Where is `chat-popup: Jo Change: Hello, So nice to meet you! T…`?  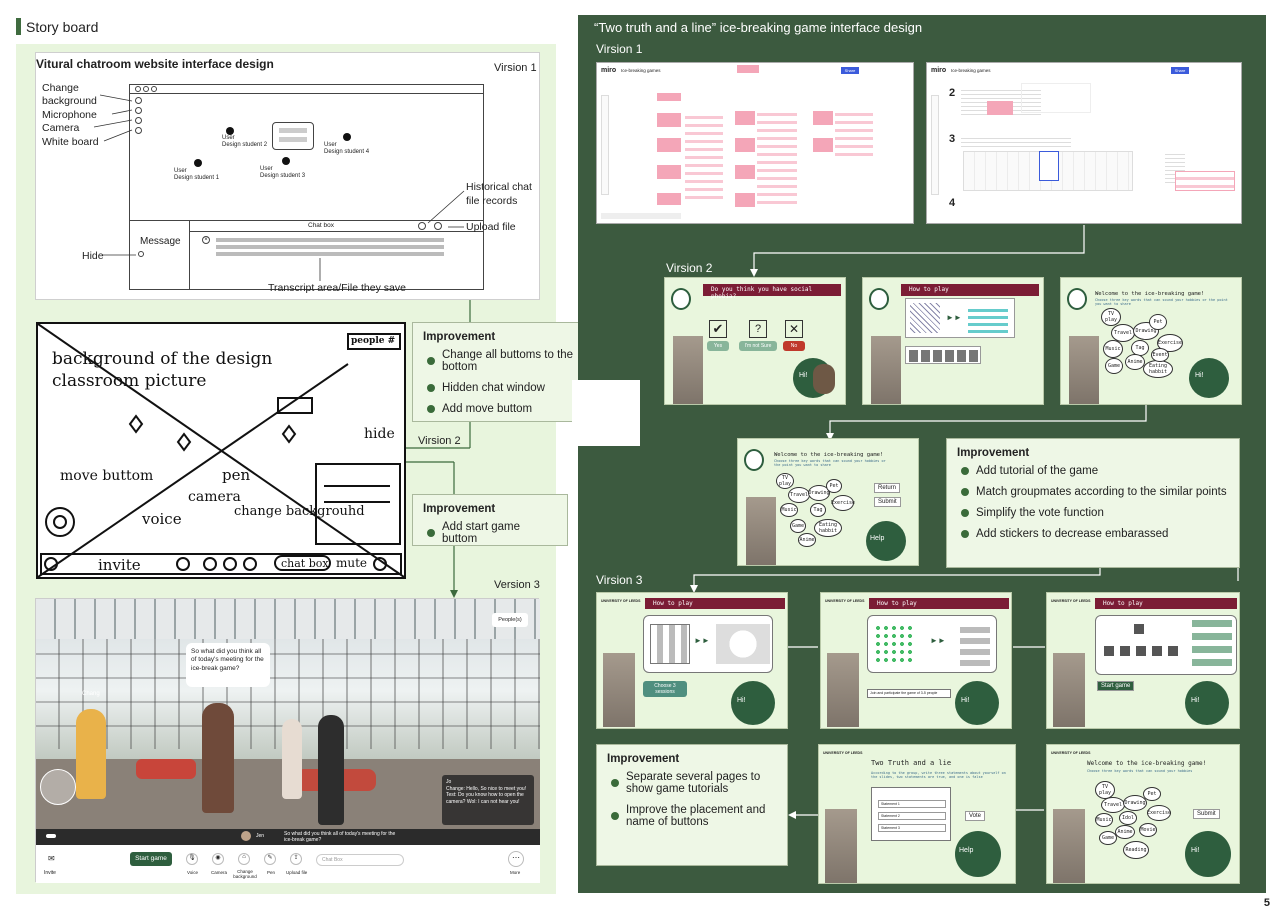
chat-popup: Jo Change: Hello, So nice to meet you! T… is located at coordinates (488, 800).